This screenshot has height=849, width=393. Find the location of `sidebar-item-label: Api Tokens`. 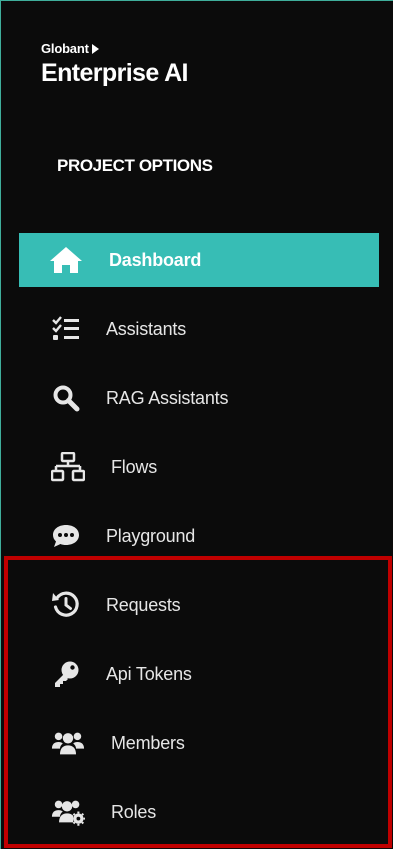

sidebar-item-label: Api Tokens is located at coordinates (149, 673).